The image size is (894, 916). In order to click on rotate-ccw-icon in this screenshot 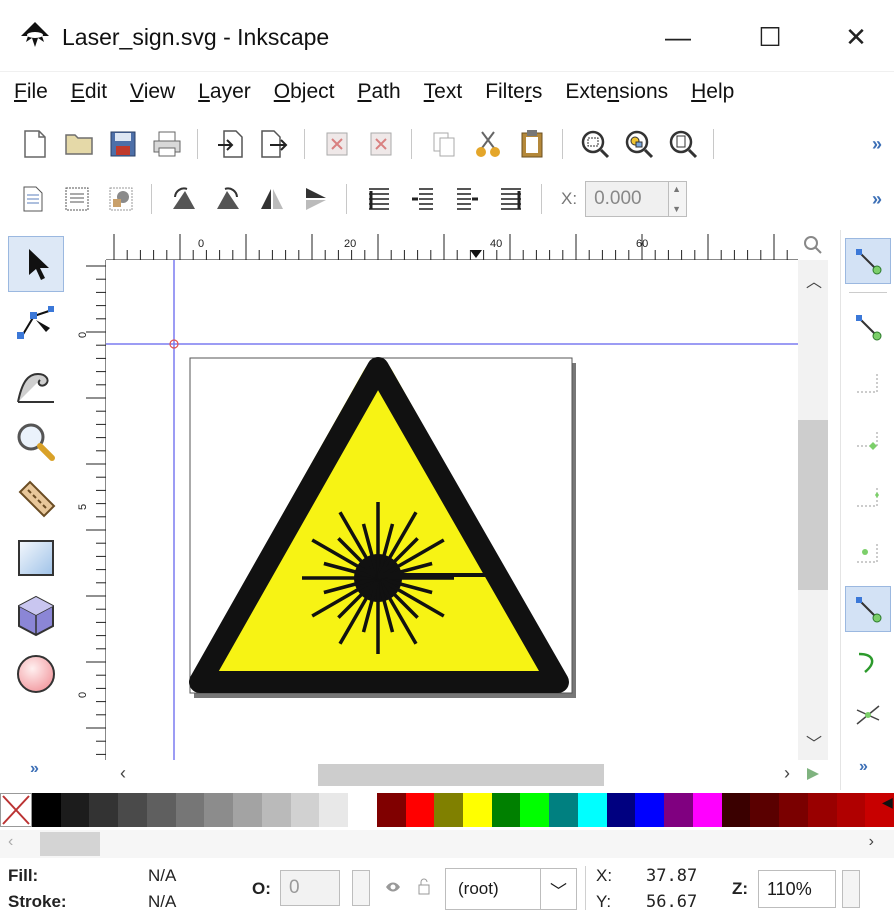, I will do `click(184, 199)`.